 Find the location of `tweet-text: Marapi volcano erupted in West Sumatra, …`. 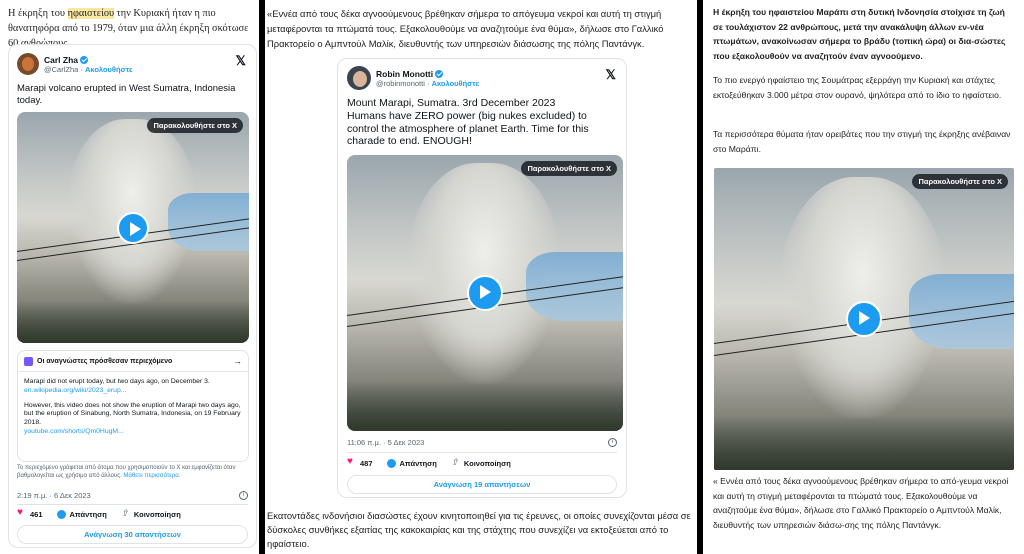

tweet-text: Marapi volcano erupted in West Sumatra, … is located at coordinates (126, 94).